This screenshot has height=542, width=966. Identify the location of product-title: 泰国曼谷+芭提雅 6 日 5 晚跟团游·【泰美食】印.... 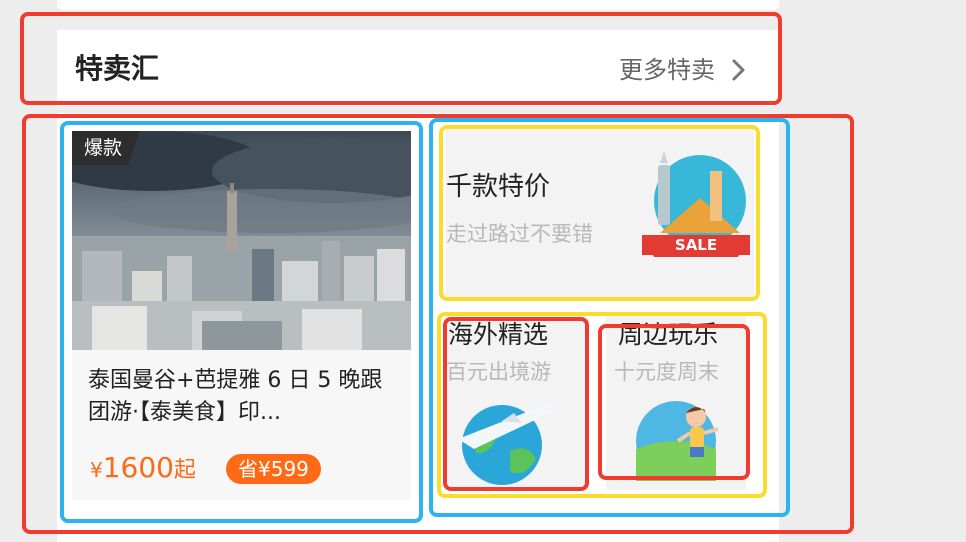
(235, 396).